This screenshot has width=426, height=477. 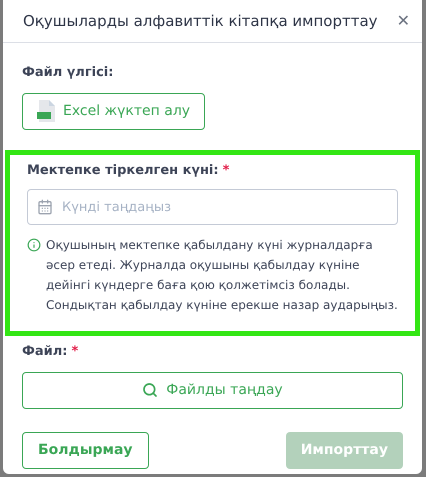 I want to click on excel-download-button: Excel жүктеп алу, so click(x=114, y=111).